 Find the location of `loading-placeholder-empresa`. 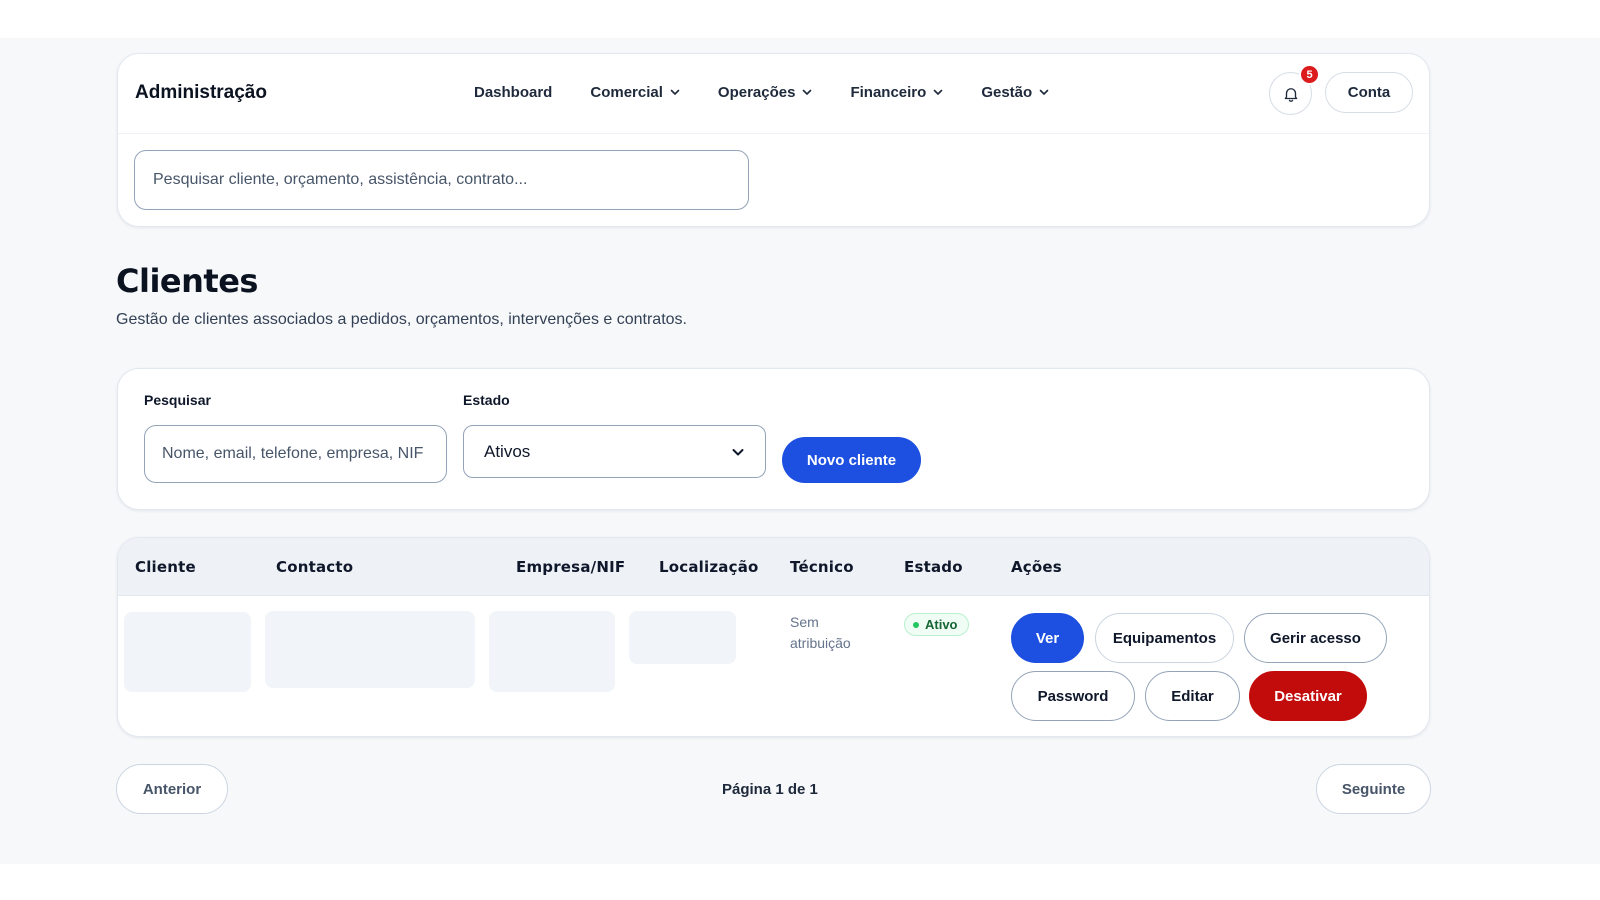

loading-placeholder-empresa is located at coordinates (552, 651).